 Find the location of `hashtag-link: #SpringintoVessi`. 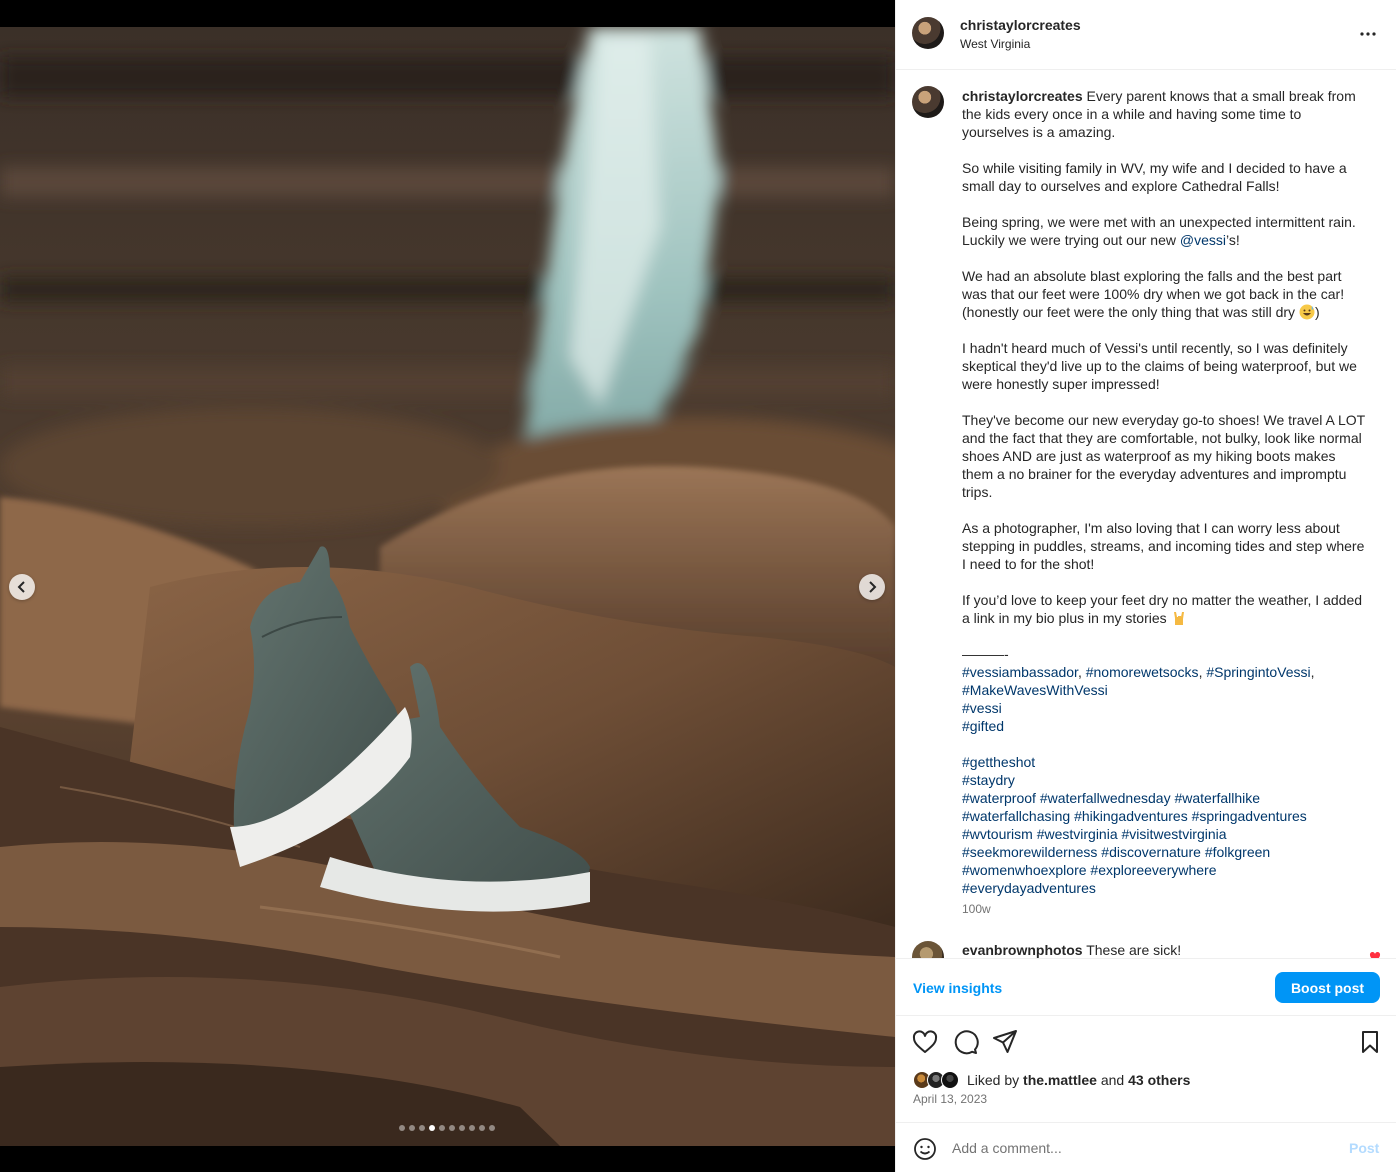

hashtag-link: #SpringintoVessi is located at coordinates (1258, 672).